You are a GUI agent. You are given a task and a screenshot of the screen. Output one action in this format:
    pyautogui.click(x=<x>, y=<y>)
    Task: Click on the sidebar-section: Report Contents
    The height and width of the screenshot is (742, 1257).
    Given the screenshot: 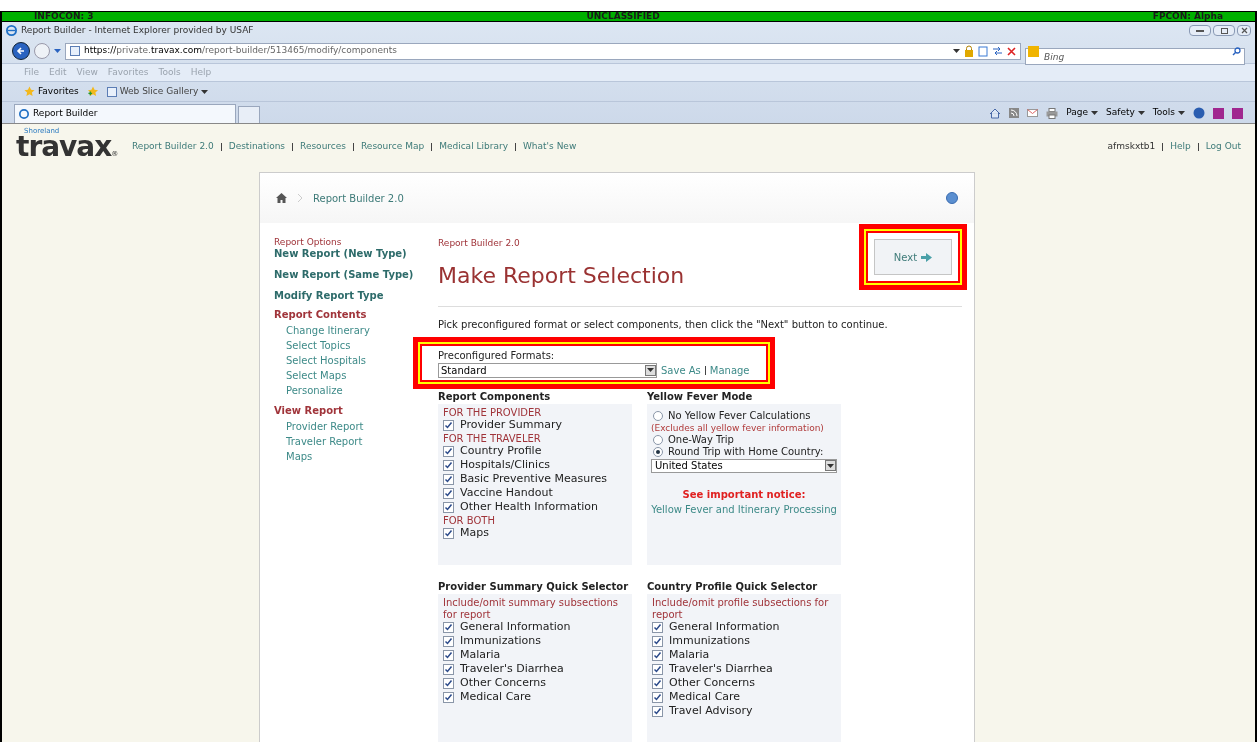 What is the action you would take?
    pyautogui.click(x=349, y=315)
    